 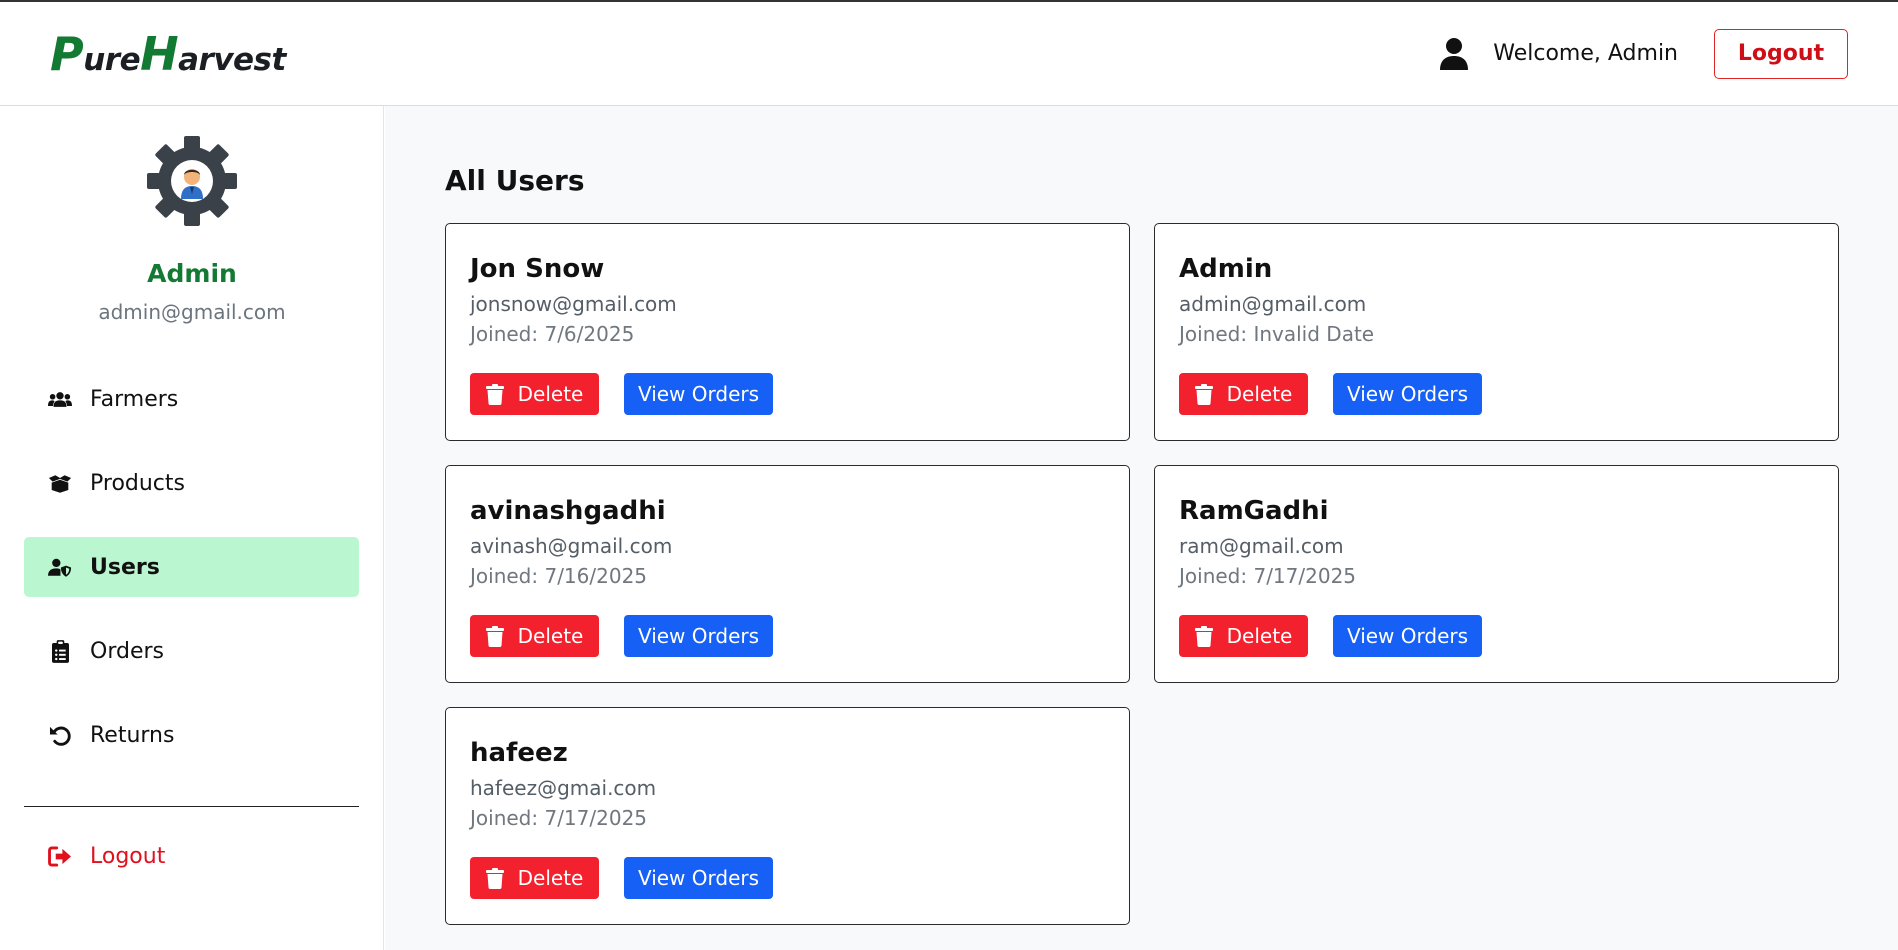 I want to click on user-name: avinashgadhi, so click(x=568, y=511).